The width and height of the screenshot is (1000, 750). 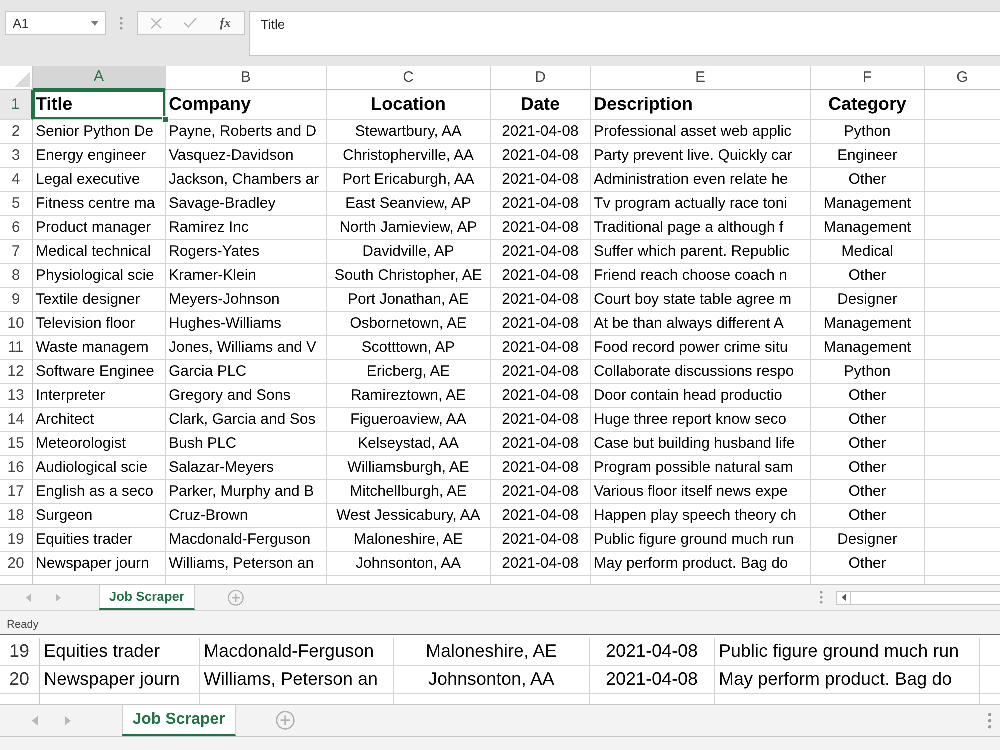 What do you see at coordinates (492, 652) in the screenshot?
I see `table-cell: Maloneshire, AE` at bounding box center [492, 652].